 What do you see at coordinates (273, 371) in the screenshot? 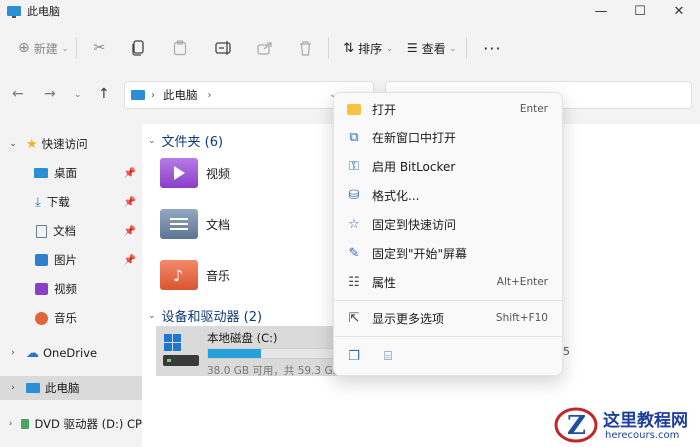
I see `drive-space-info: 38.0 GB 可用，共 59.3 GB` at bounding box center [273, 371].